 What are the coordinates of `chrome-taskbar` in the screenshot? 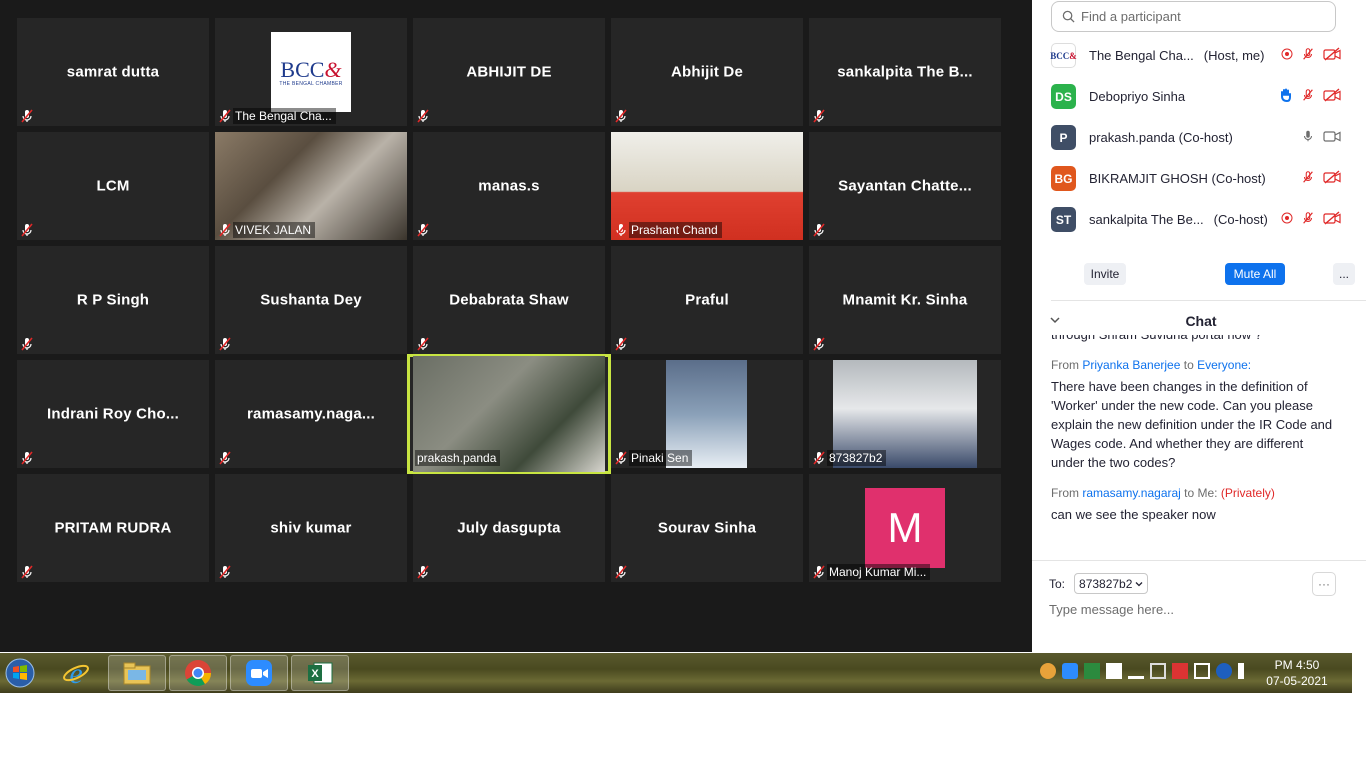 It's located at (198, 673).